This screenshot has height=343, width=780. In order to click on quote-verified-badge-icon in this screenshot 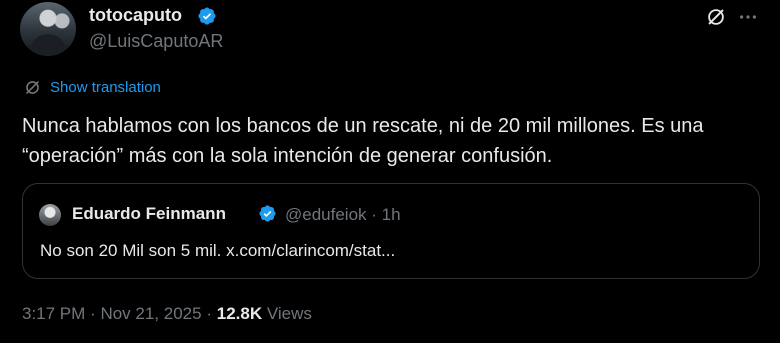, I will do `click(267, 213)`.